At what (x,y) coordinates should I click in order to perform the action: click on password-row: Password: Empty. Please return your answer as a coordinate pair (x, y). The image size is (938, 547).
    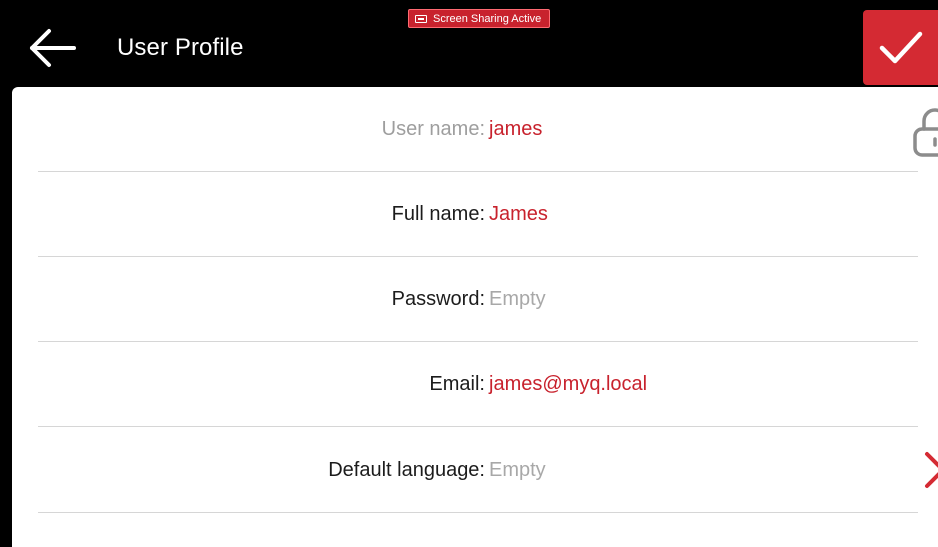
    Looking at the image, I should click on (478, 299).